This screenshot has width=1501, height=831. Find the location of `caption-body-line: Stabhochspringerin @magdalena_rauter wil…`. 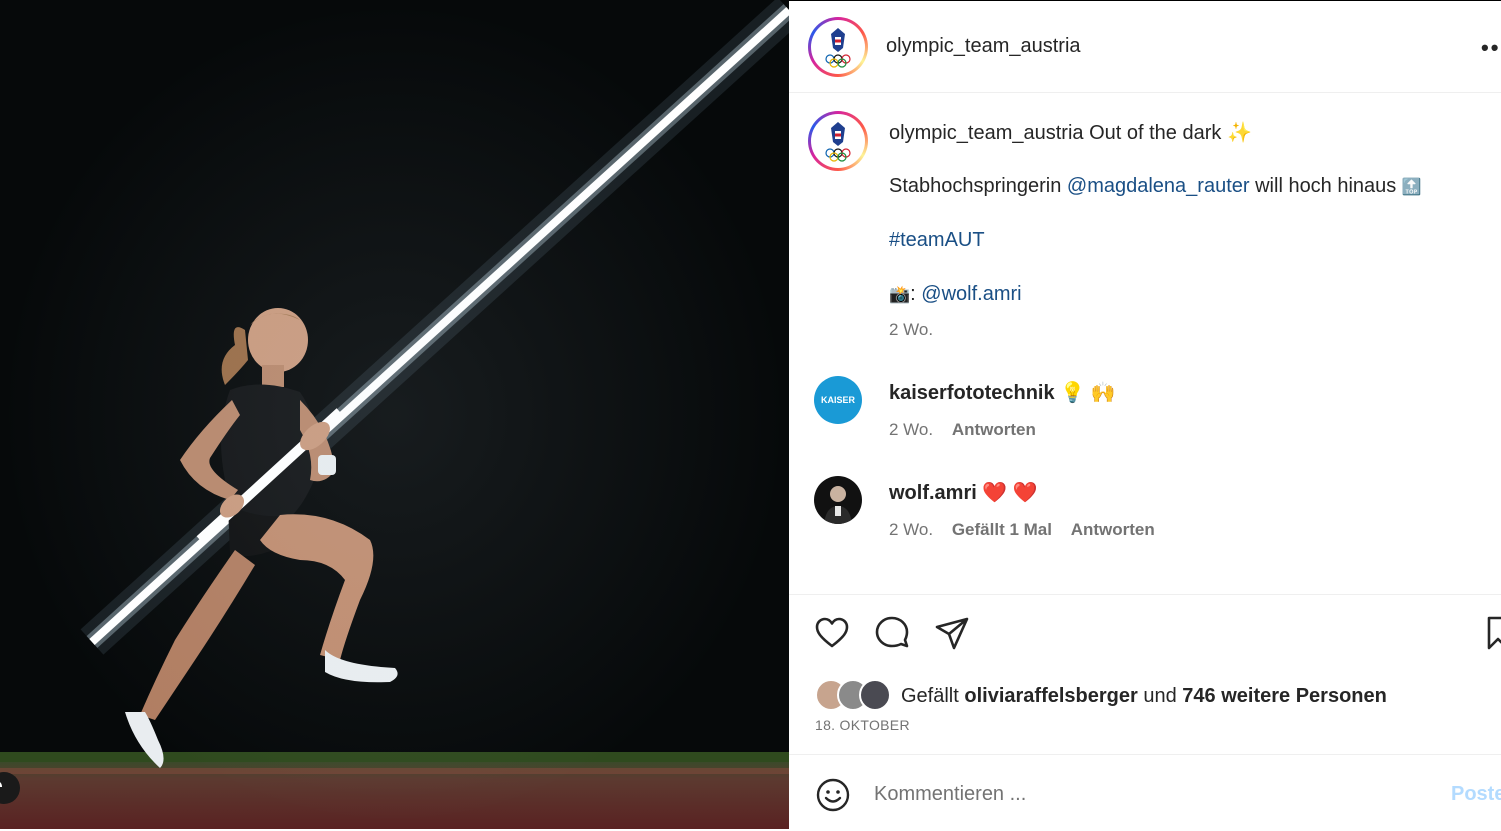

caption-body-line: Stabhochspringerin @magdalena_rauter wil… is located at coordinates (1155, 186).